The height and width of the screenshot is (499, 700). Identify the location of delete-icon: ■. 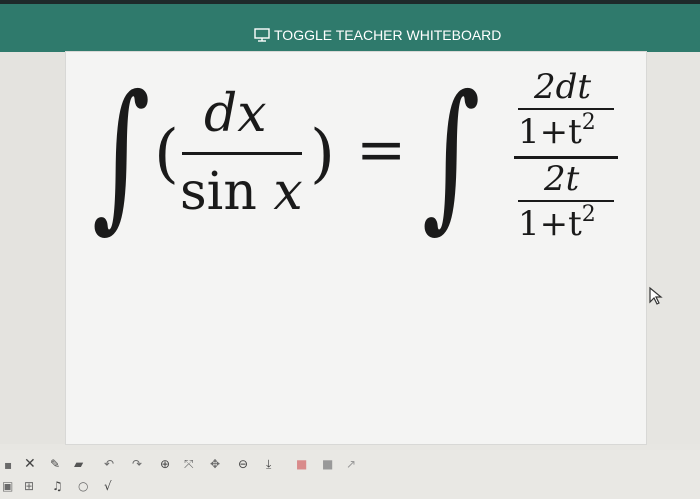
(301, 464).